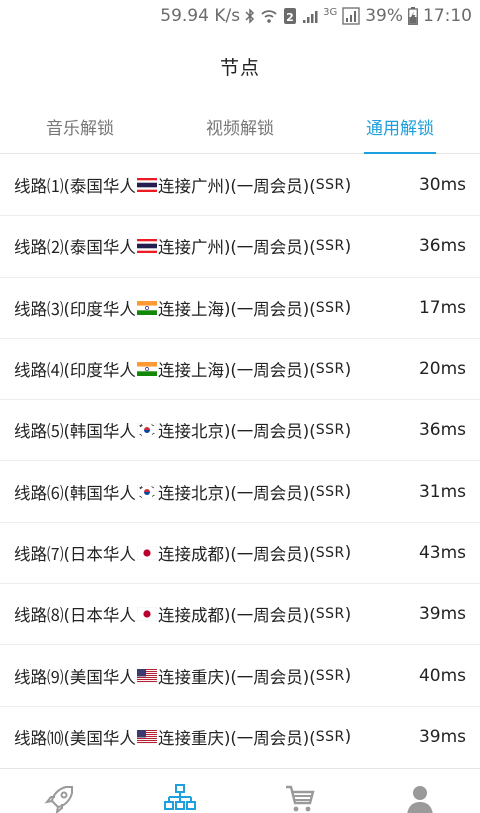 The image size is (480, 813). I want to click on node-row: 线路⑶(印度华人 连接上海)(一周会员)(SSR) 17ms, so click(240, 308).